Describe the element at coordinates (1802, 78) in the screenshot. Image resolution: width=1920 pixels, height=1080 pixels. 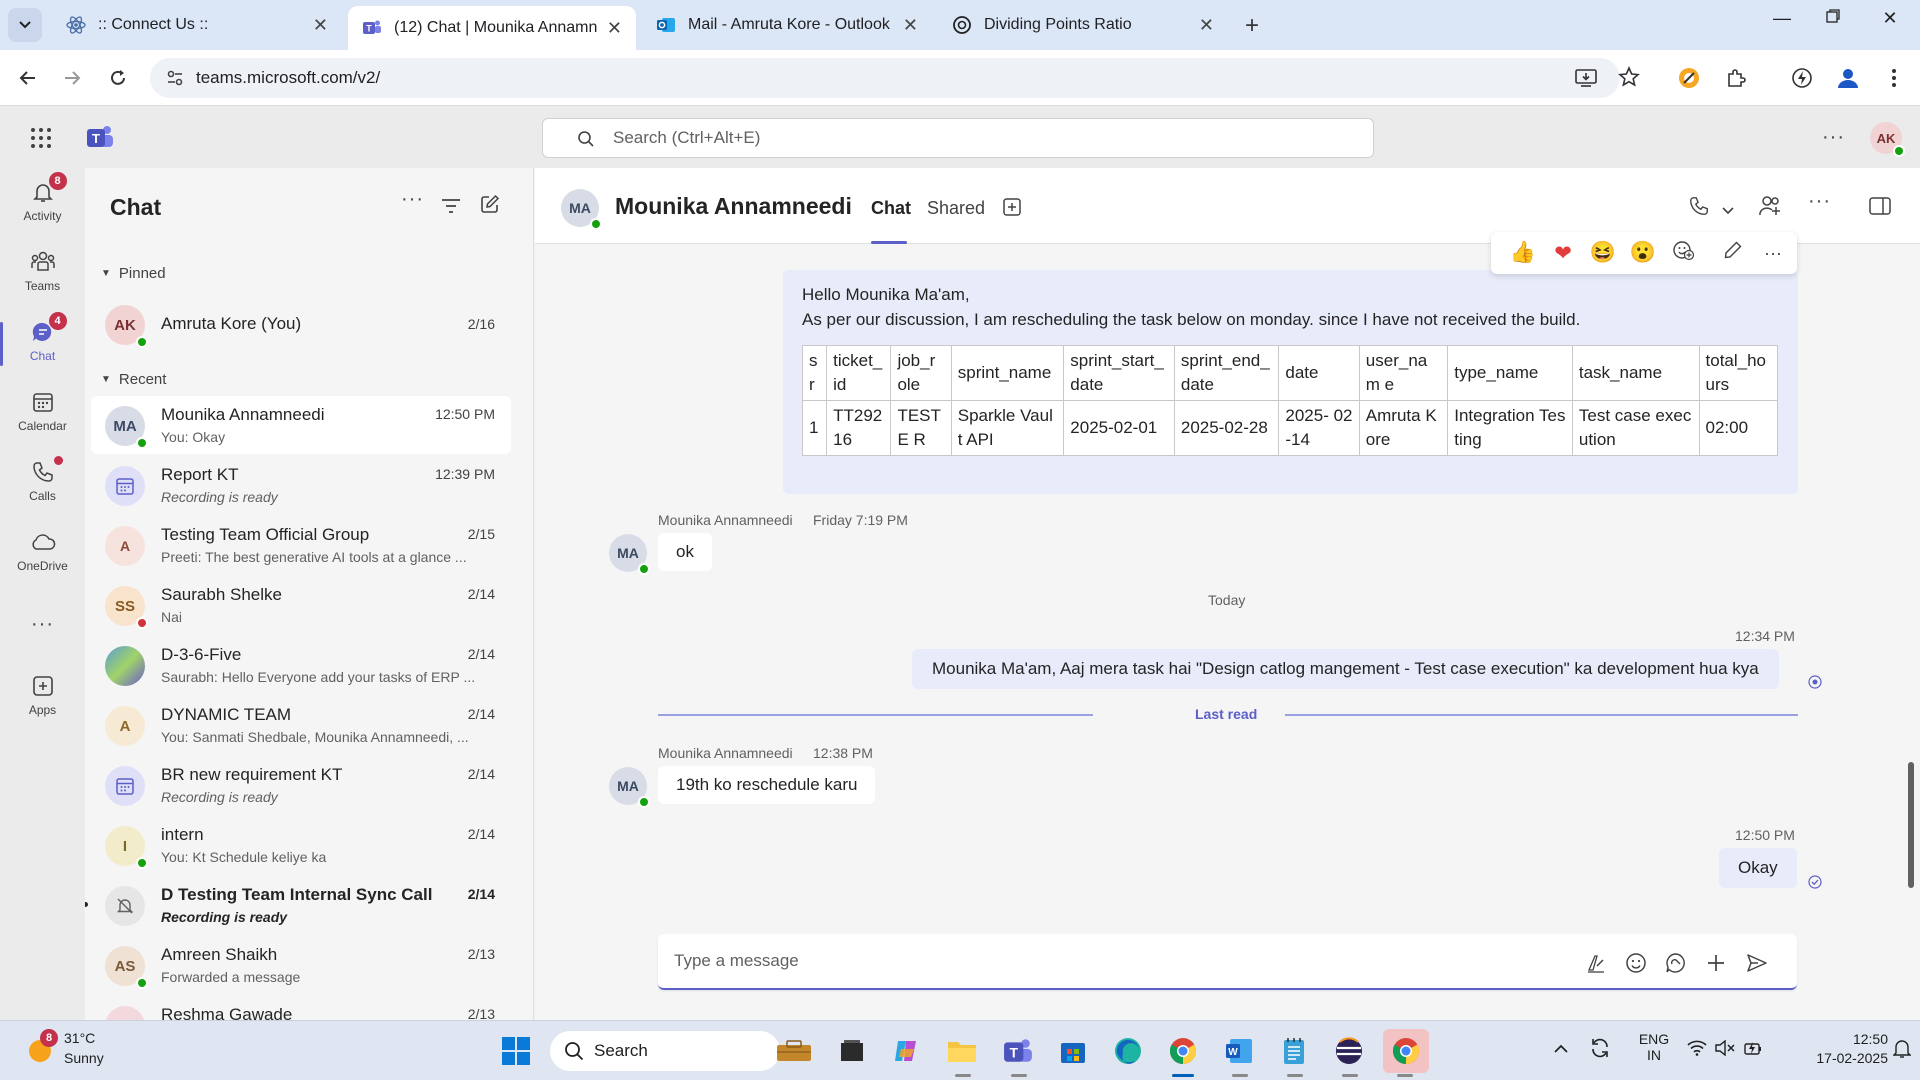
I see `performance-icon` at that location.